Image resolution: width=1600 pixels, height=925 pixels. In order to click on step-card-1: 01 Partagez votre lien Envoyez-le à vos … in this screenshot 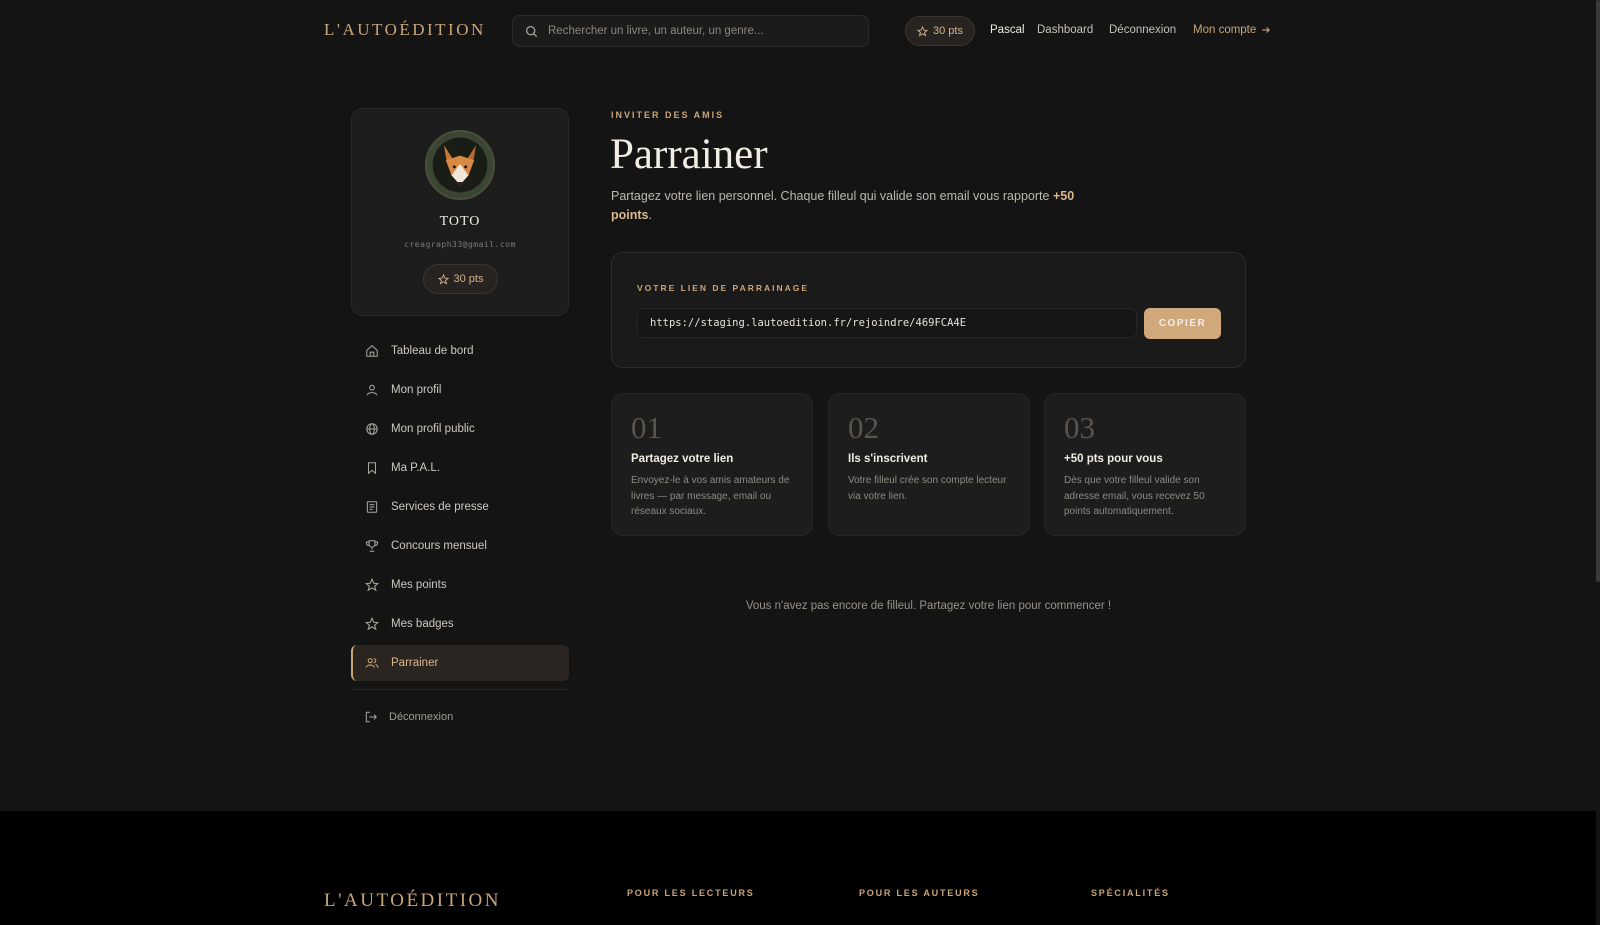, I will do `click(712, 464)`.